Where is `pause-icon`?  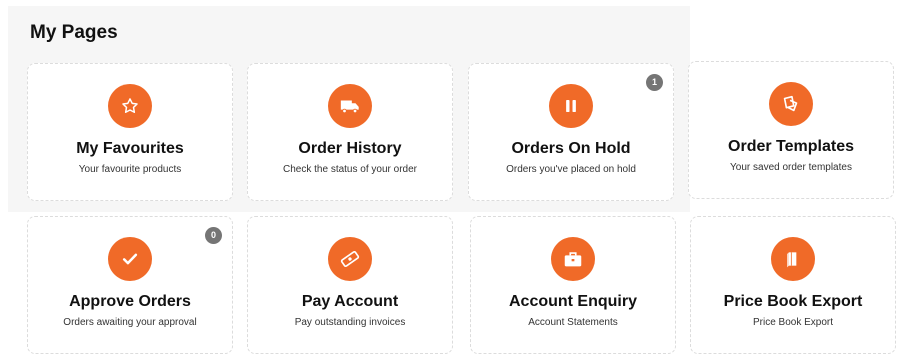 pause-icon is located at coordinates (571, 106).